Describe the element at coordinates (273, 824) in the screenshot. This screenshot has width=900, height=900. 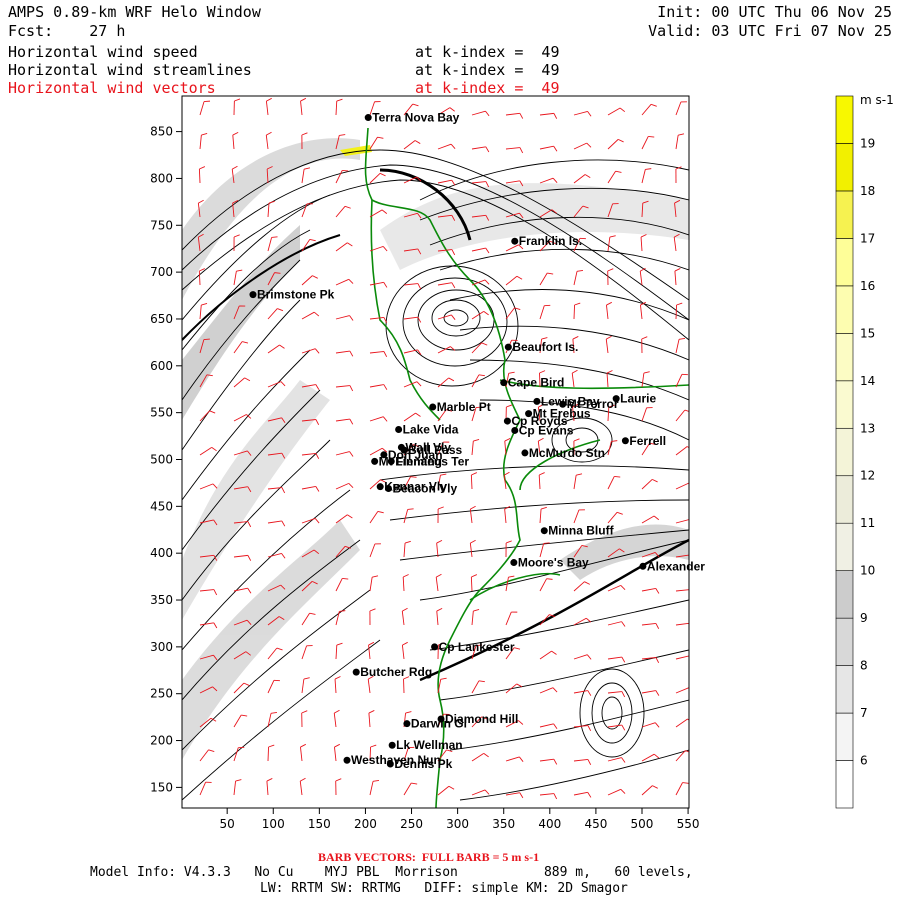
I see `x-tick-label: 100` at that location.